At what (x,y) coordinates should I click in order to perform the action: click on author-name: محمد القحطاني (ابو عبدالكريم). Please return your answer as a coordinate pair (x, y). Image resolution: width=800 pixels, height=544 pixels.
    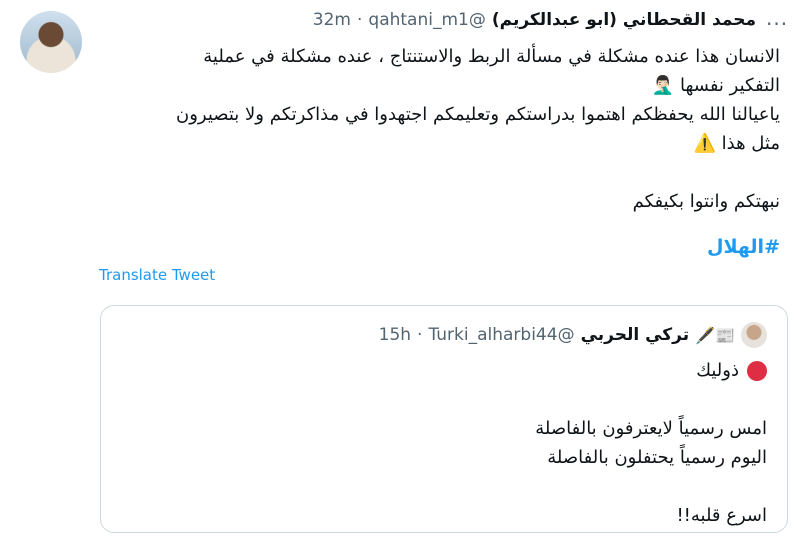
    Looking at the image, I should click on (624, 20).